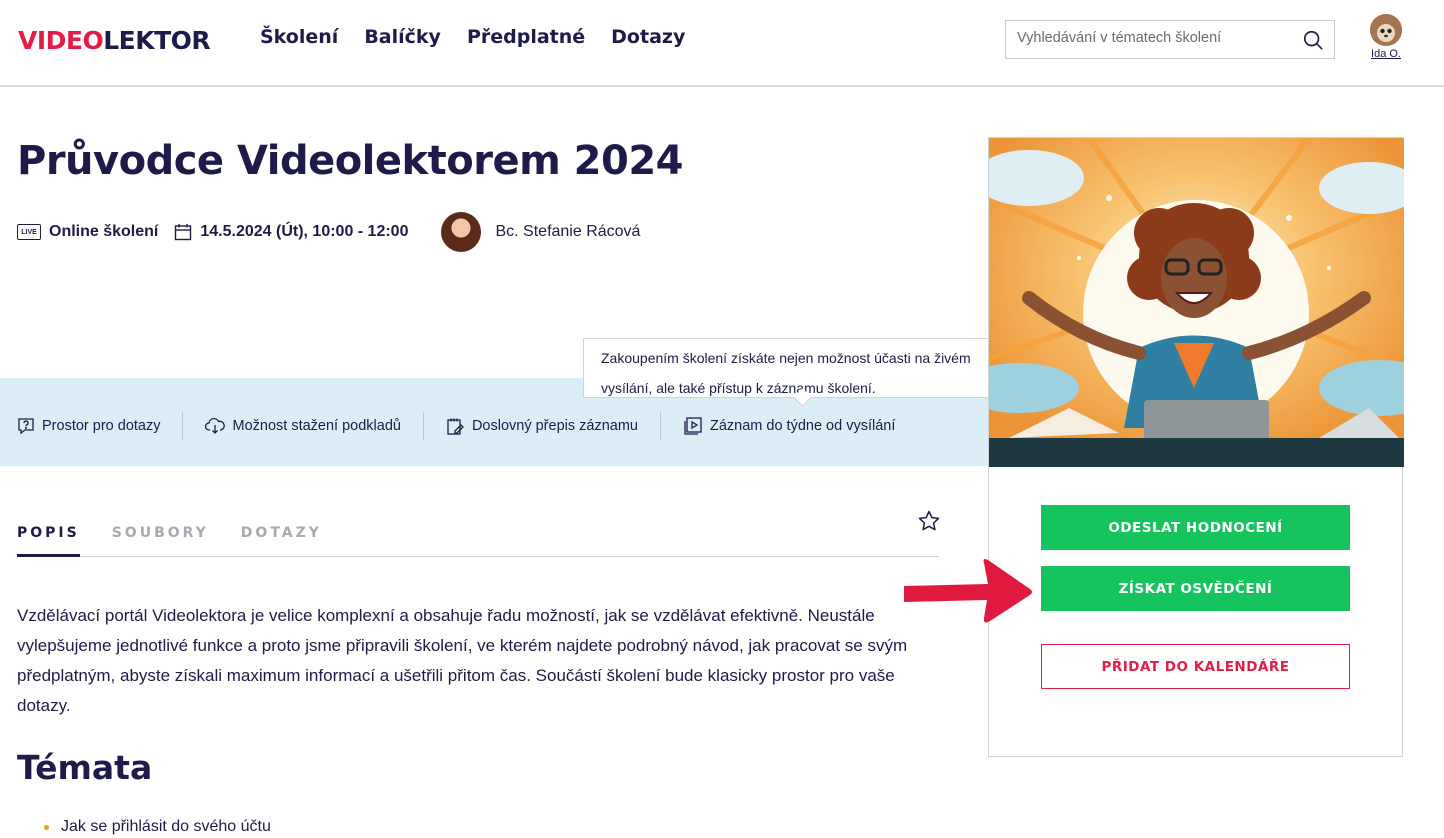  What do you see at coordinates (48, 538) in the screenshot?
I see `tab-popis: POPIS` at bounding box center [48, 538].